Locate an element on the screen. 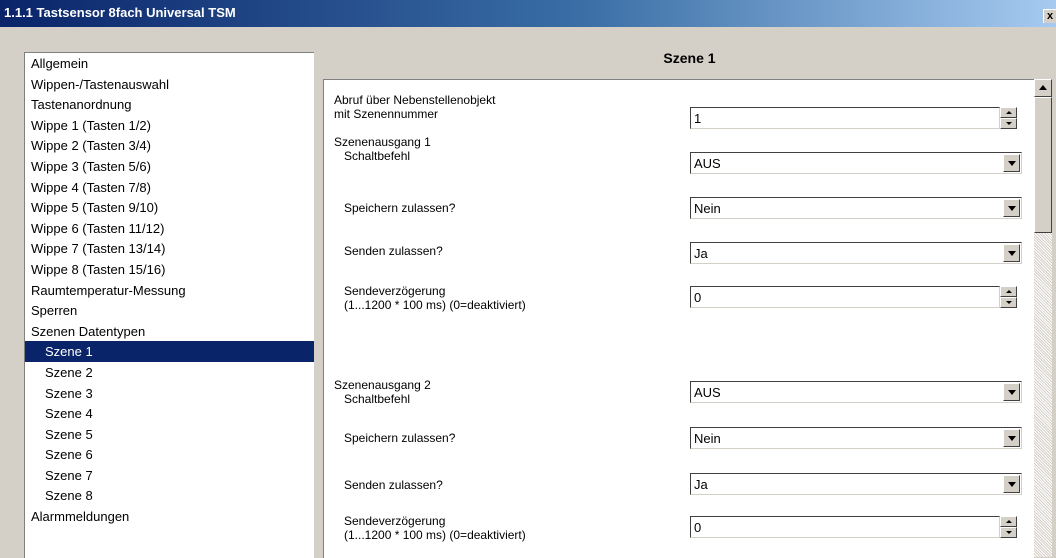 This screenshot has height=558, width=1056. window-title: 1.1.1 Tastsensor 8fach Universal TSM is located at coordinates (120, 12).